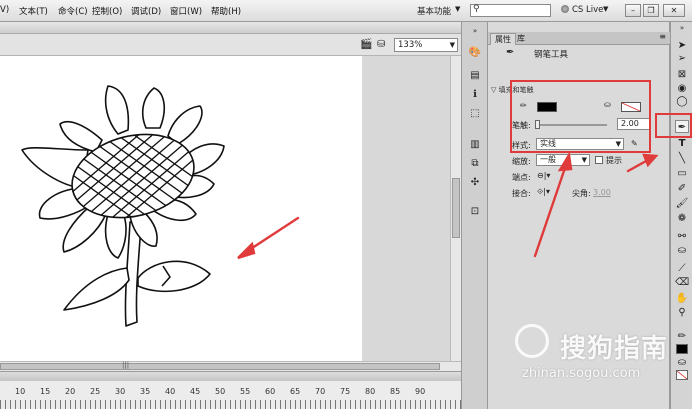 Image resolution: width=692 pixels, height=409 pixels. I want to click on watermark-url: zhinan.sogou.com, so click(581, 373).